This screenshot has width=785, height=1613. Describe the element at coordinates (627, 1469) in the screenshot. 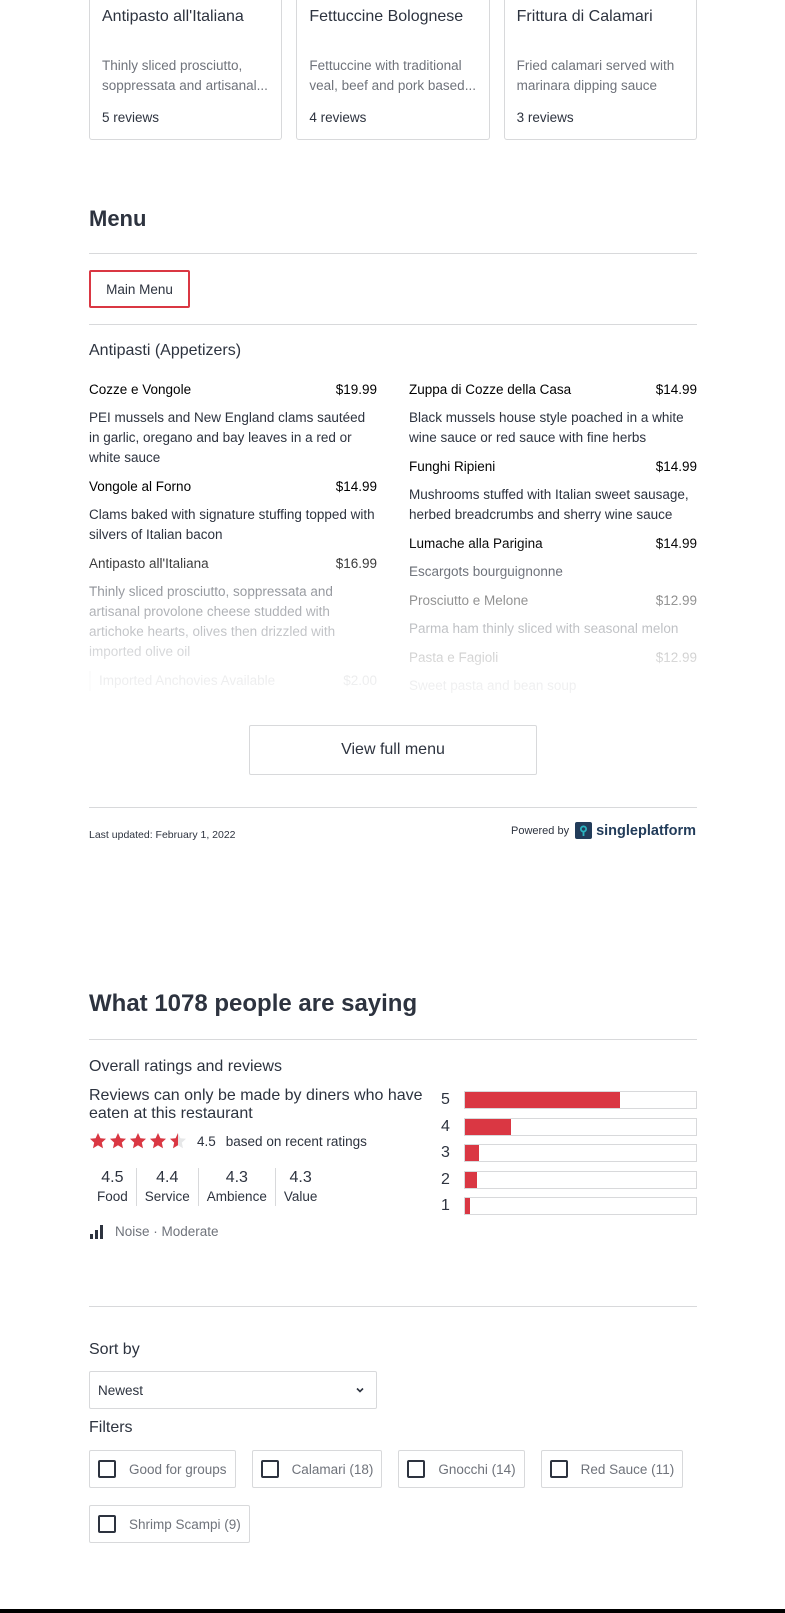

I see `filter-chip-label: Red Sauce (11)` at that location.